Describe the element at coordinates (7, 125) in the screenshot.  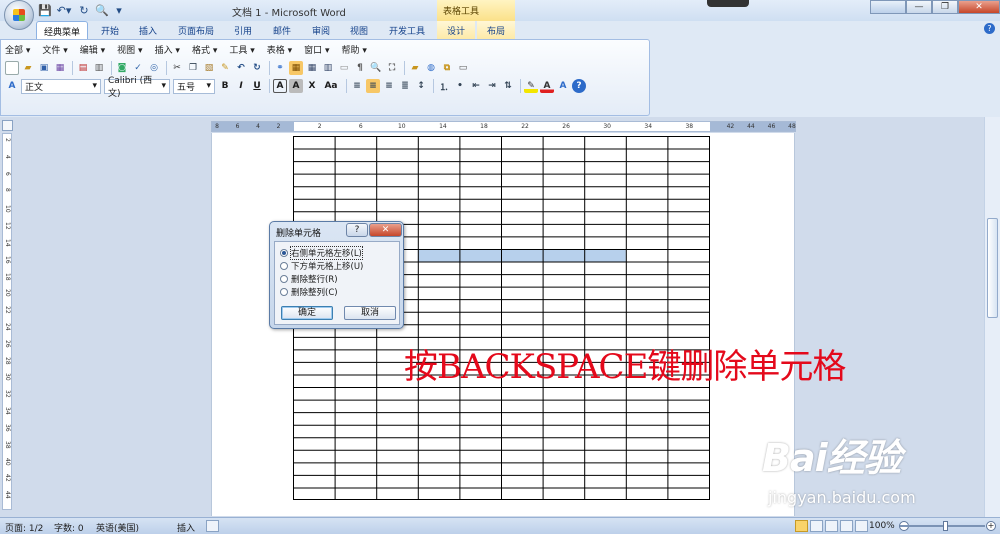
I see `ruler-toggle-button` at that location.